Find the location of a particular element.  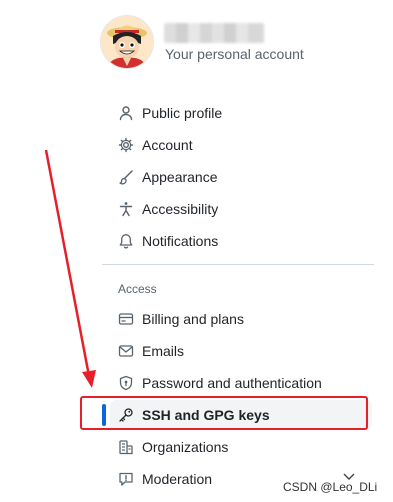

avatar-image is located at coordinates (127, 42).